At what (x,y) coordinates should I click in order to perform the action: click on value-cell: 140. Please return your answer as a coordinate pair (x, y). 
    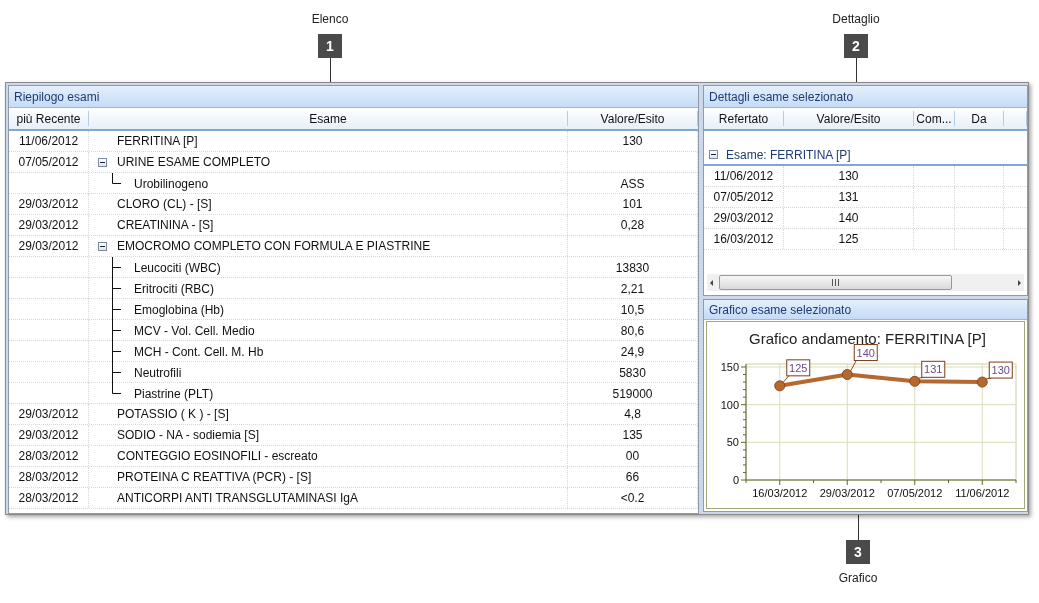
    Looking at the image, I should click on (849, 218).